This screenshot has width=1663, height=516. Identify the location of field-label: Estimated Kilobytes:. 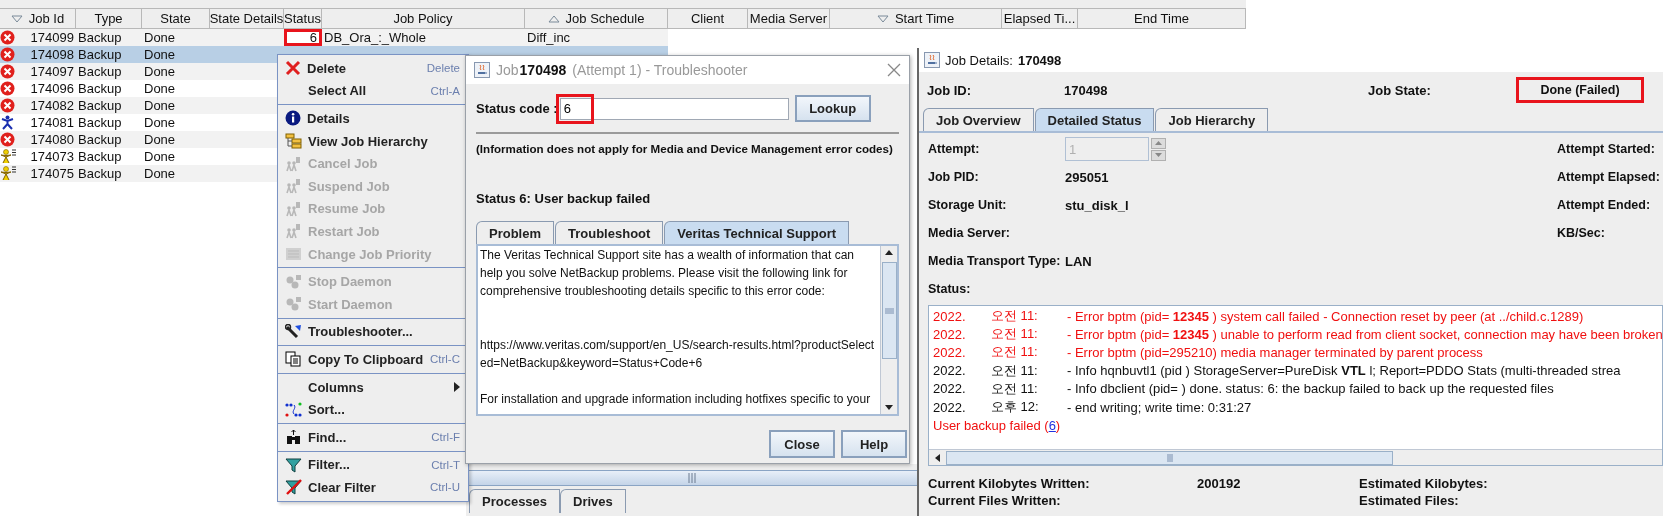
(1424, 483).